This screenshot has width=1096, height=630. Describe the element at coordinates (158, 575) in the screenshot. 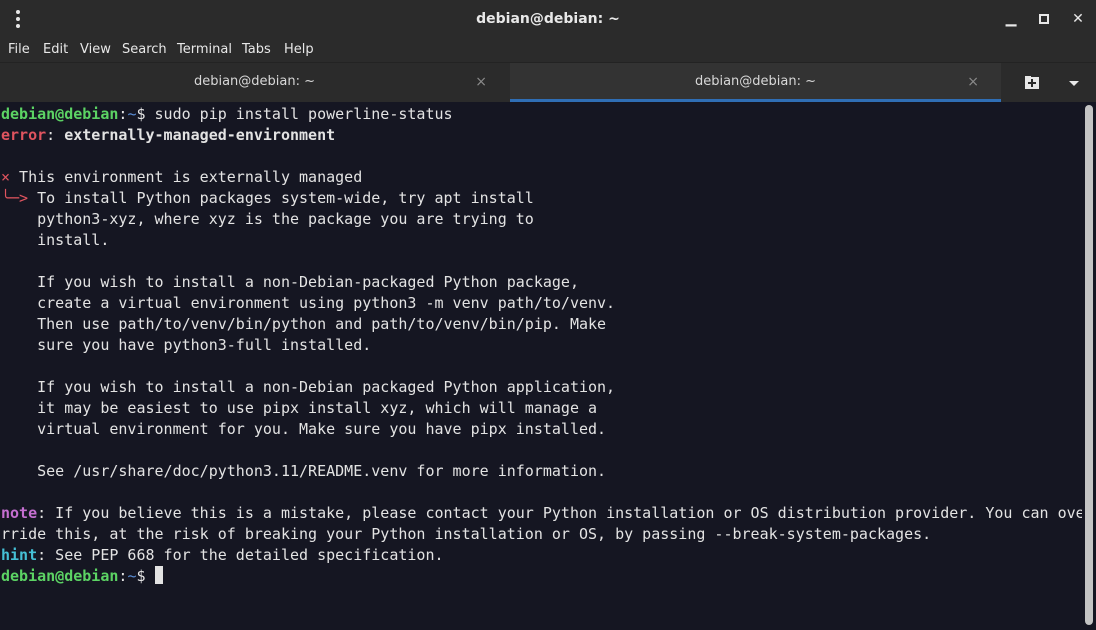

I see `terminal-cursor` at that location.